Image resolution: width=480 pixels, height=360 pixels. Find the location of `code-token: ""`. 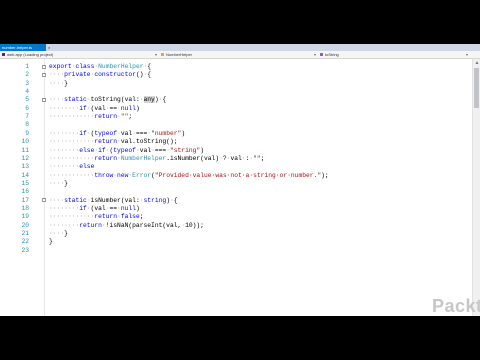

code-token: "" is located at coordinates (257, 158).